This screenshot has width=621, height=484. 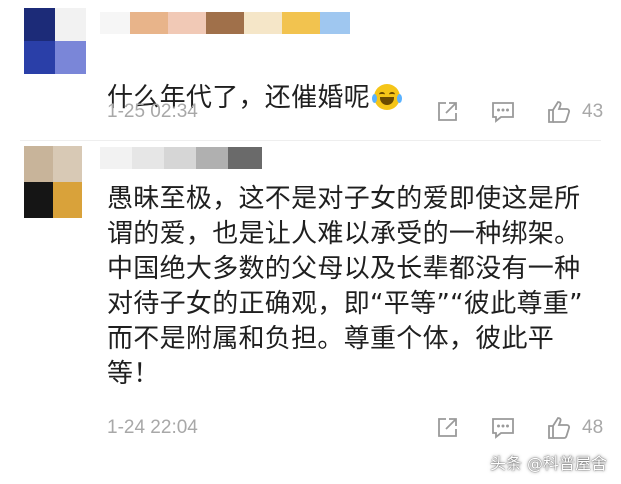 What do you see at coordinates (358, 430) in the screenshot?
I see `comment-footer: 1-24 22:04 48` at bounding box center [358, 430].